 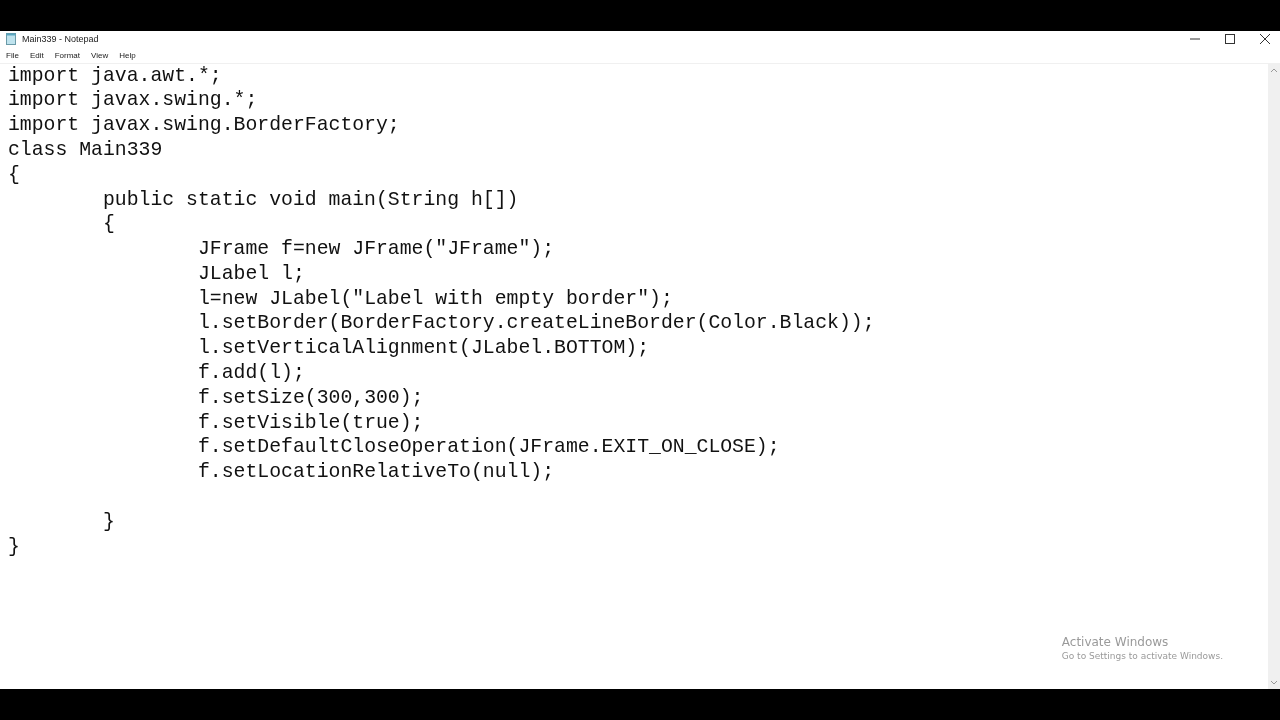 I want to click on activation-message: Go to Settings to activate Windows., so click(x=1142, y=655).